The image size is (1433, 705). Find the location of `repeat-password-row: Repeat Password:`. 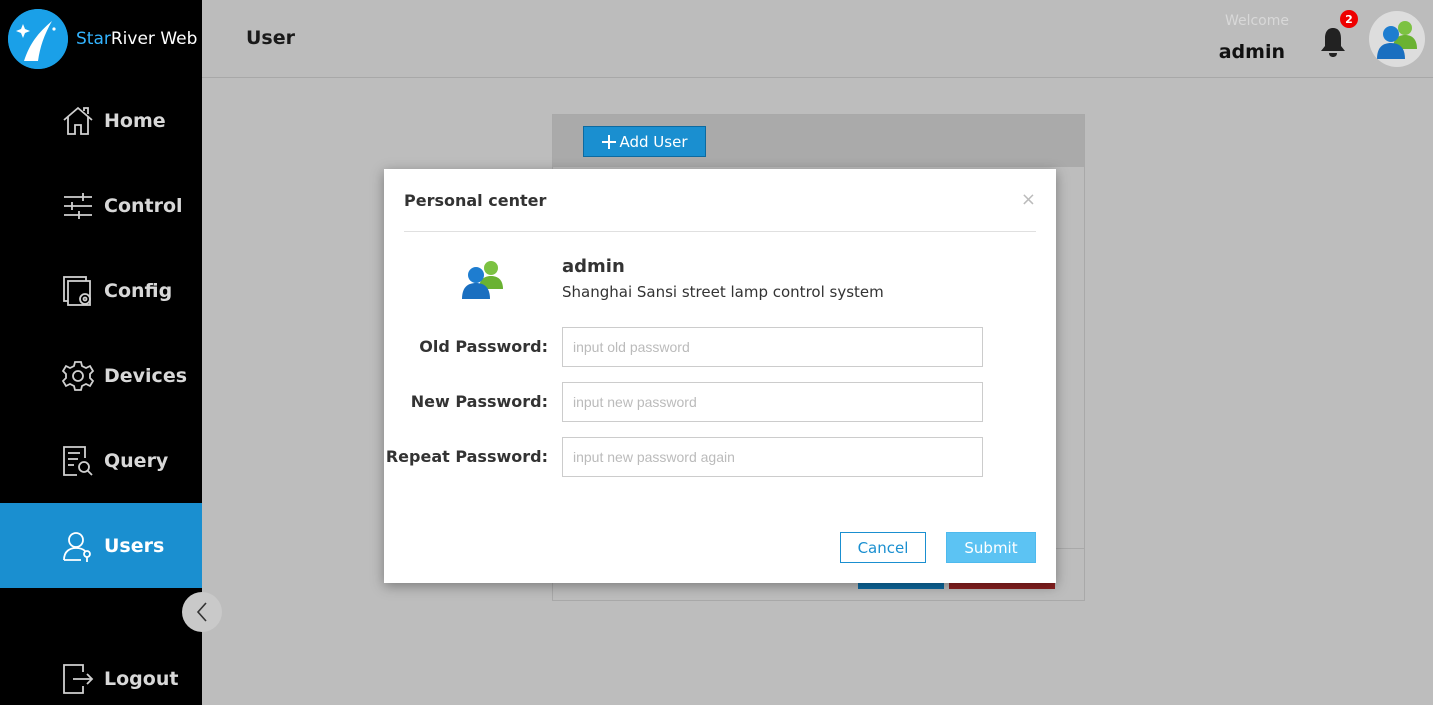

repeat-password-row: Repeat Password: is located at coordinates (720, 457).